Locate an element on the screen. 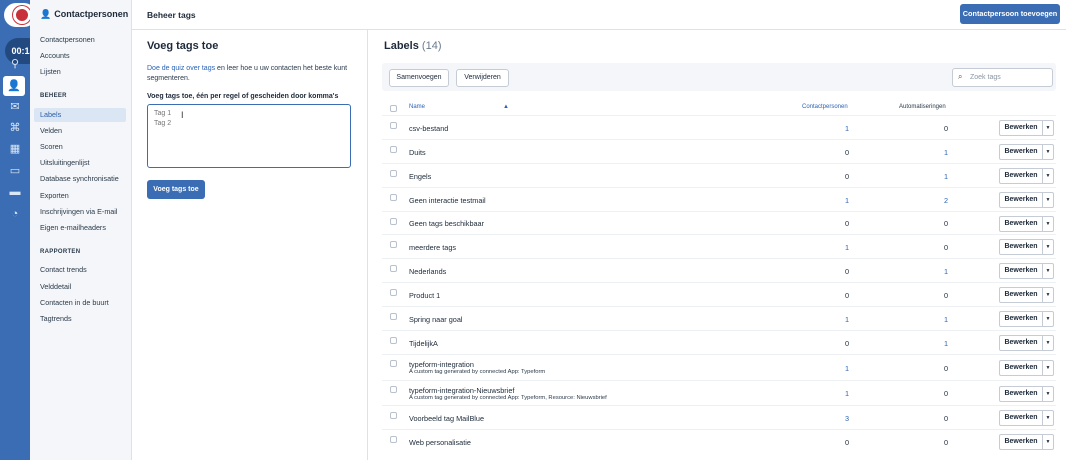  sidebar-item-contactpersonen: Contactpersonen is located at coordinates (80, 40).